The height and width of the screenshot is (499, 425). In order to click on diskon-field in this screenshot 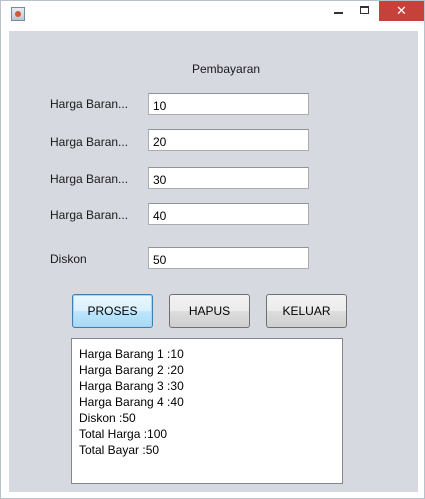, I will do `click(228, 258)`.